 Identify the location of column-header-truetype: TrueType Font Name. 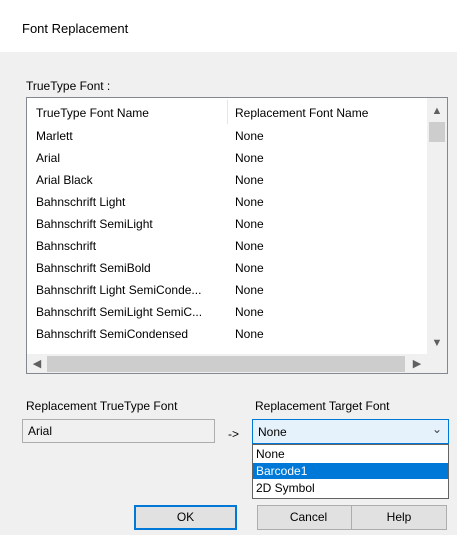
(92, 113).